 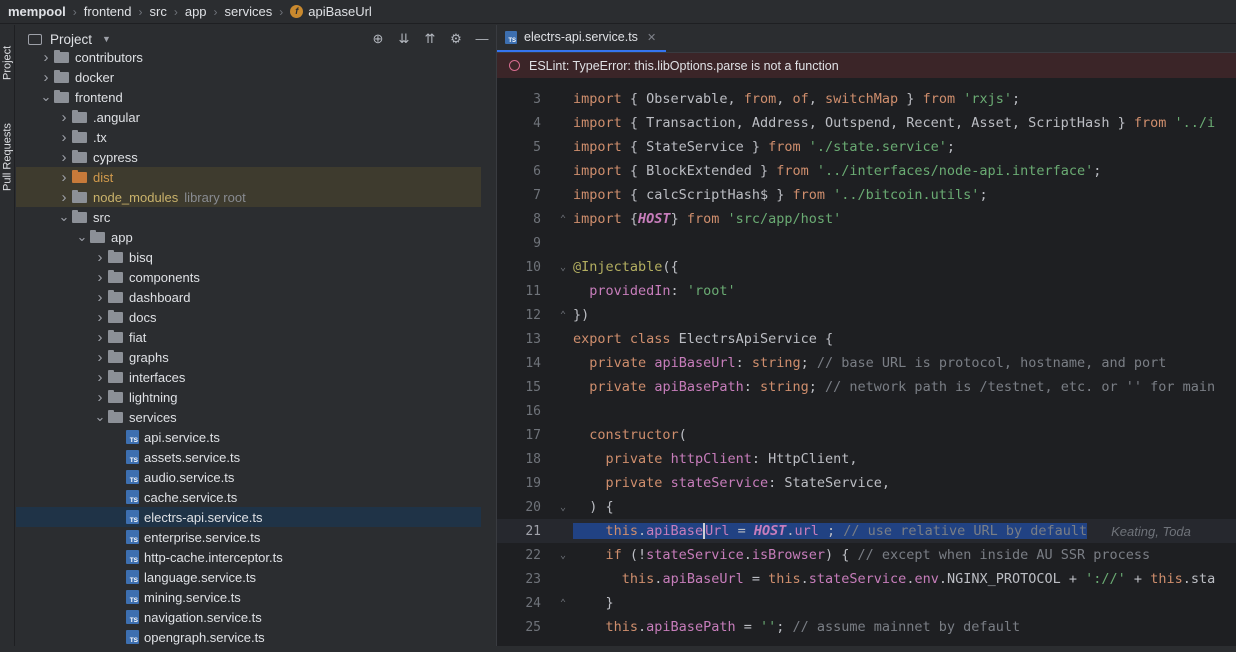 What do you see at coordinates (866, 603) in the screenshot?
I see `code-line: 24 ⌃ }` at bounding box center [866, 603].